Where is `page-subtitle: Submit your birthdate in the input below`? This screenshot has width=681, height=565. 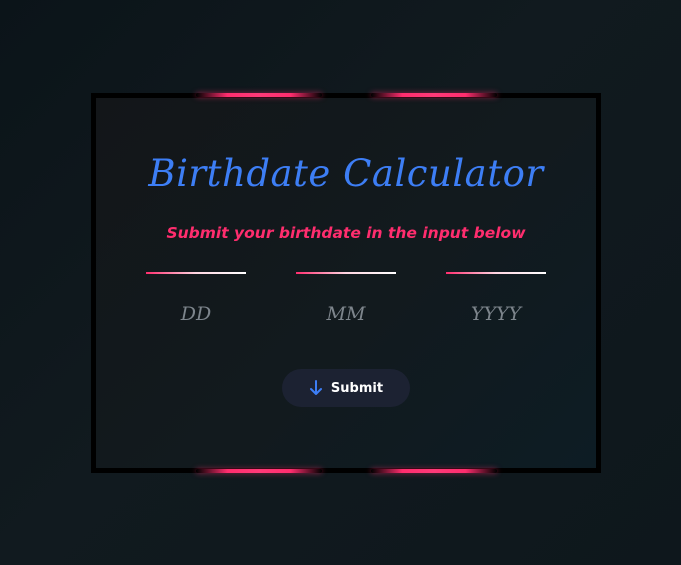
page-subtitle: Submit your birthdate in the input below is located at coordinates (346, 233).